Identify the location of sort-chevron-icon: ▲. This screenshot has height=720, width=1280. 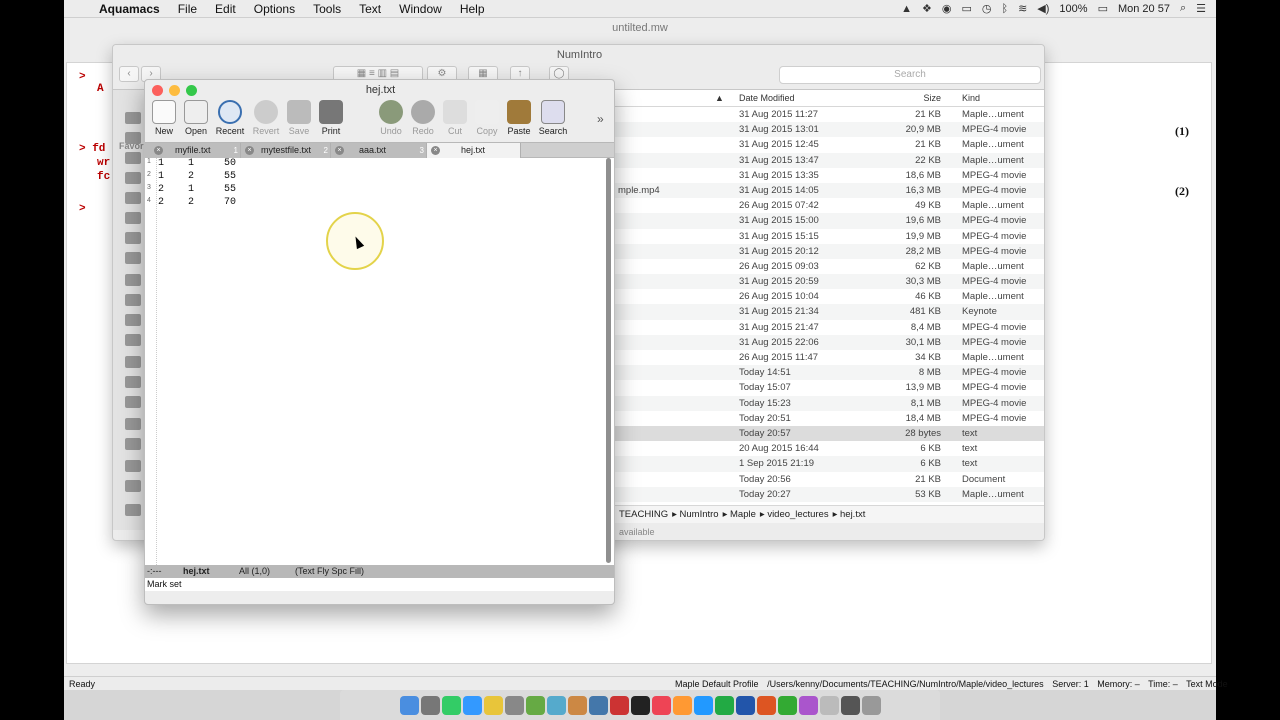
(719, 98).